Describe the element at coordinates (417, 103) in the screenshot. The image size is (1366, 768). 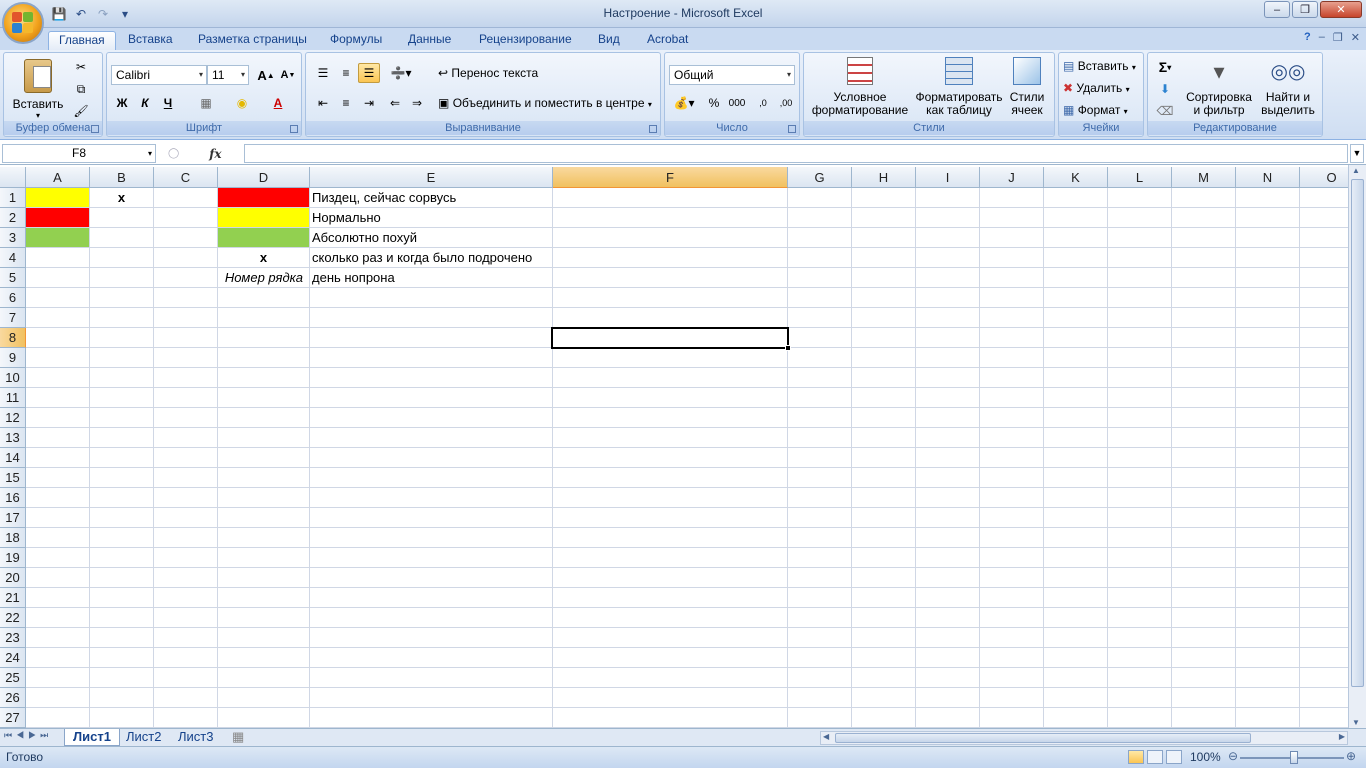
I see `increase-indent-icon: ⇒` at that location.